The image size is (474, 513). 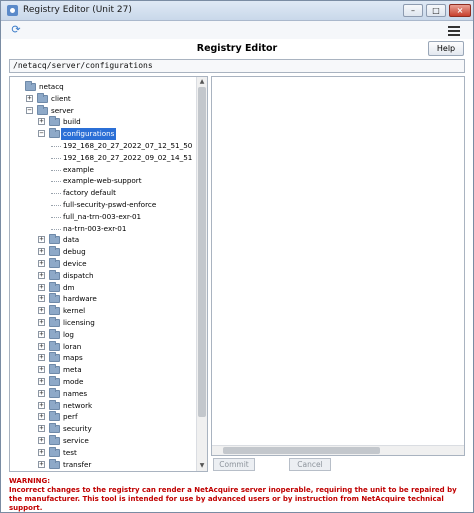 I want to click on window-title: Registry Editor (Unit 27), so click(x=77, y=10).